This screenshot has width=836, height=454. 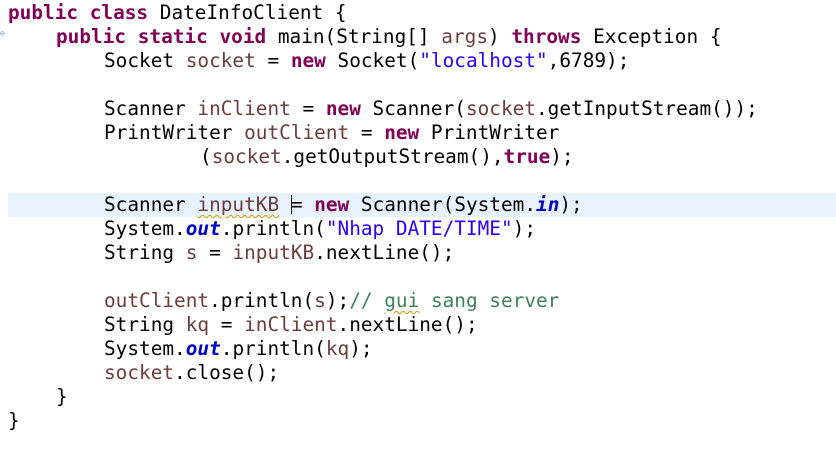 What do you see at coordinates (546, 36) in the screenshot?
I see `token-keyword: throws` at bounding box center [546, 36].